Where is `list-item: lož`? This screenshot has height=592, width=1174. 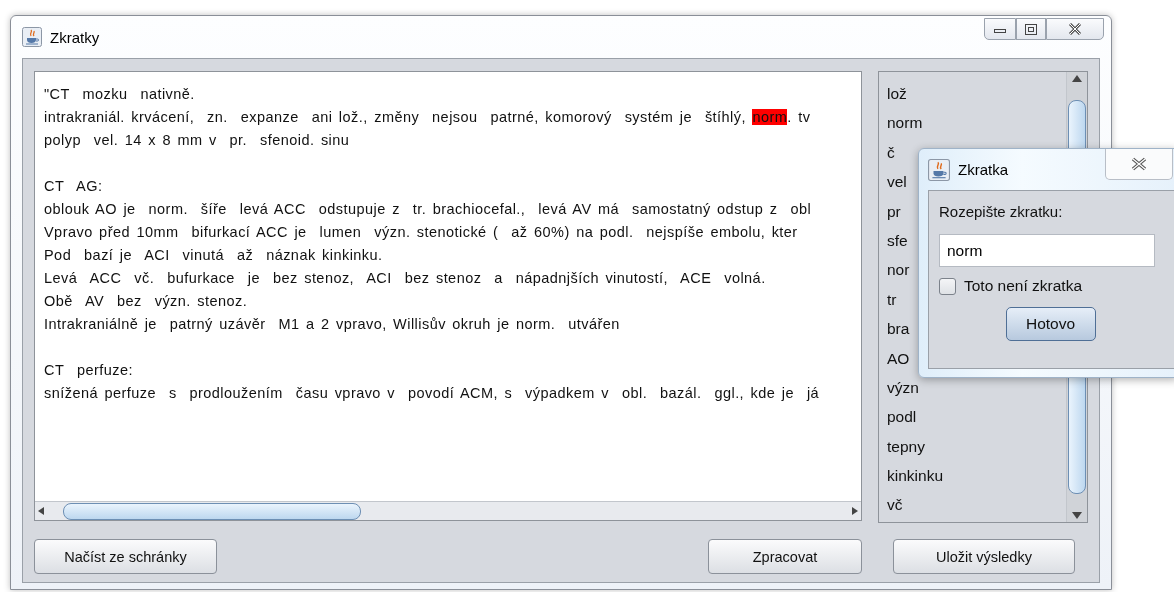
list-item: lož is located at coordinates (976, 97).